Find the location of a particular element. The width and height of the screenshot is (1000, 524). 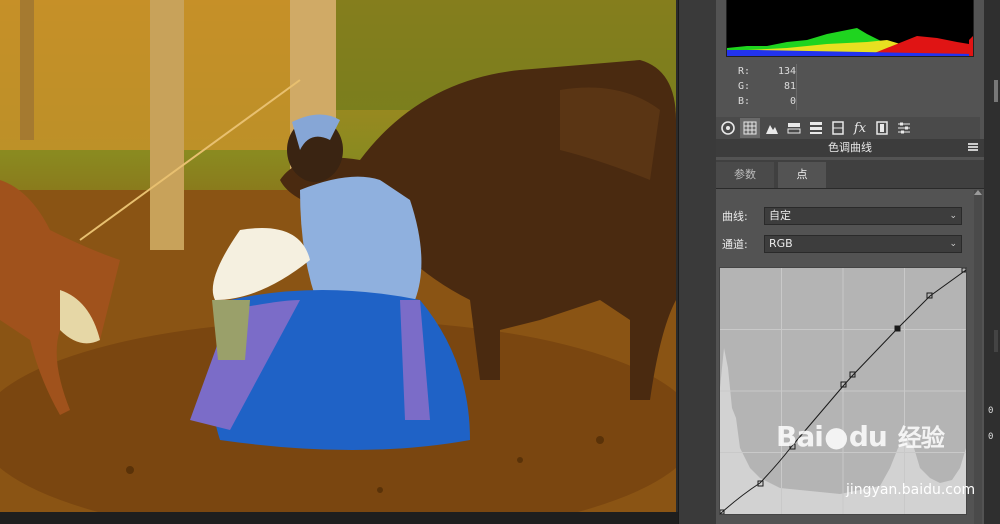

curve-preset-row: 曲线: 自定 ⌄ is located at coordinates (842, 216).